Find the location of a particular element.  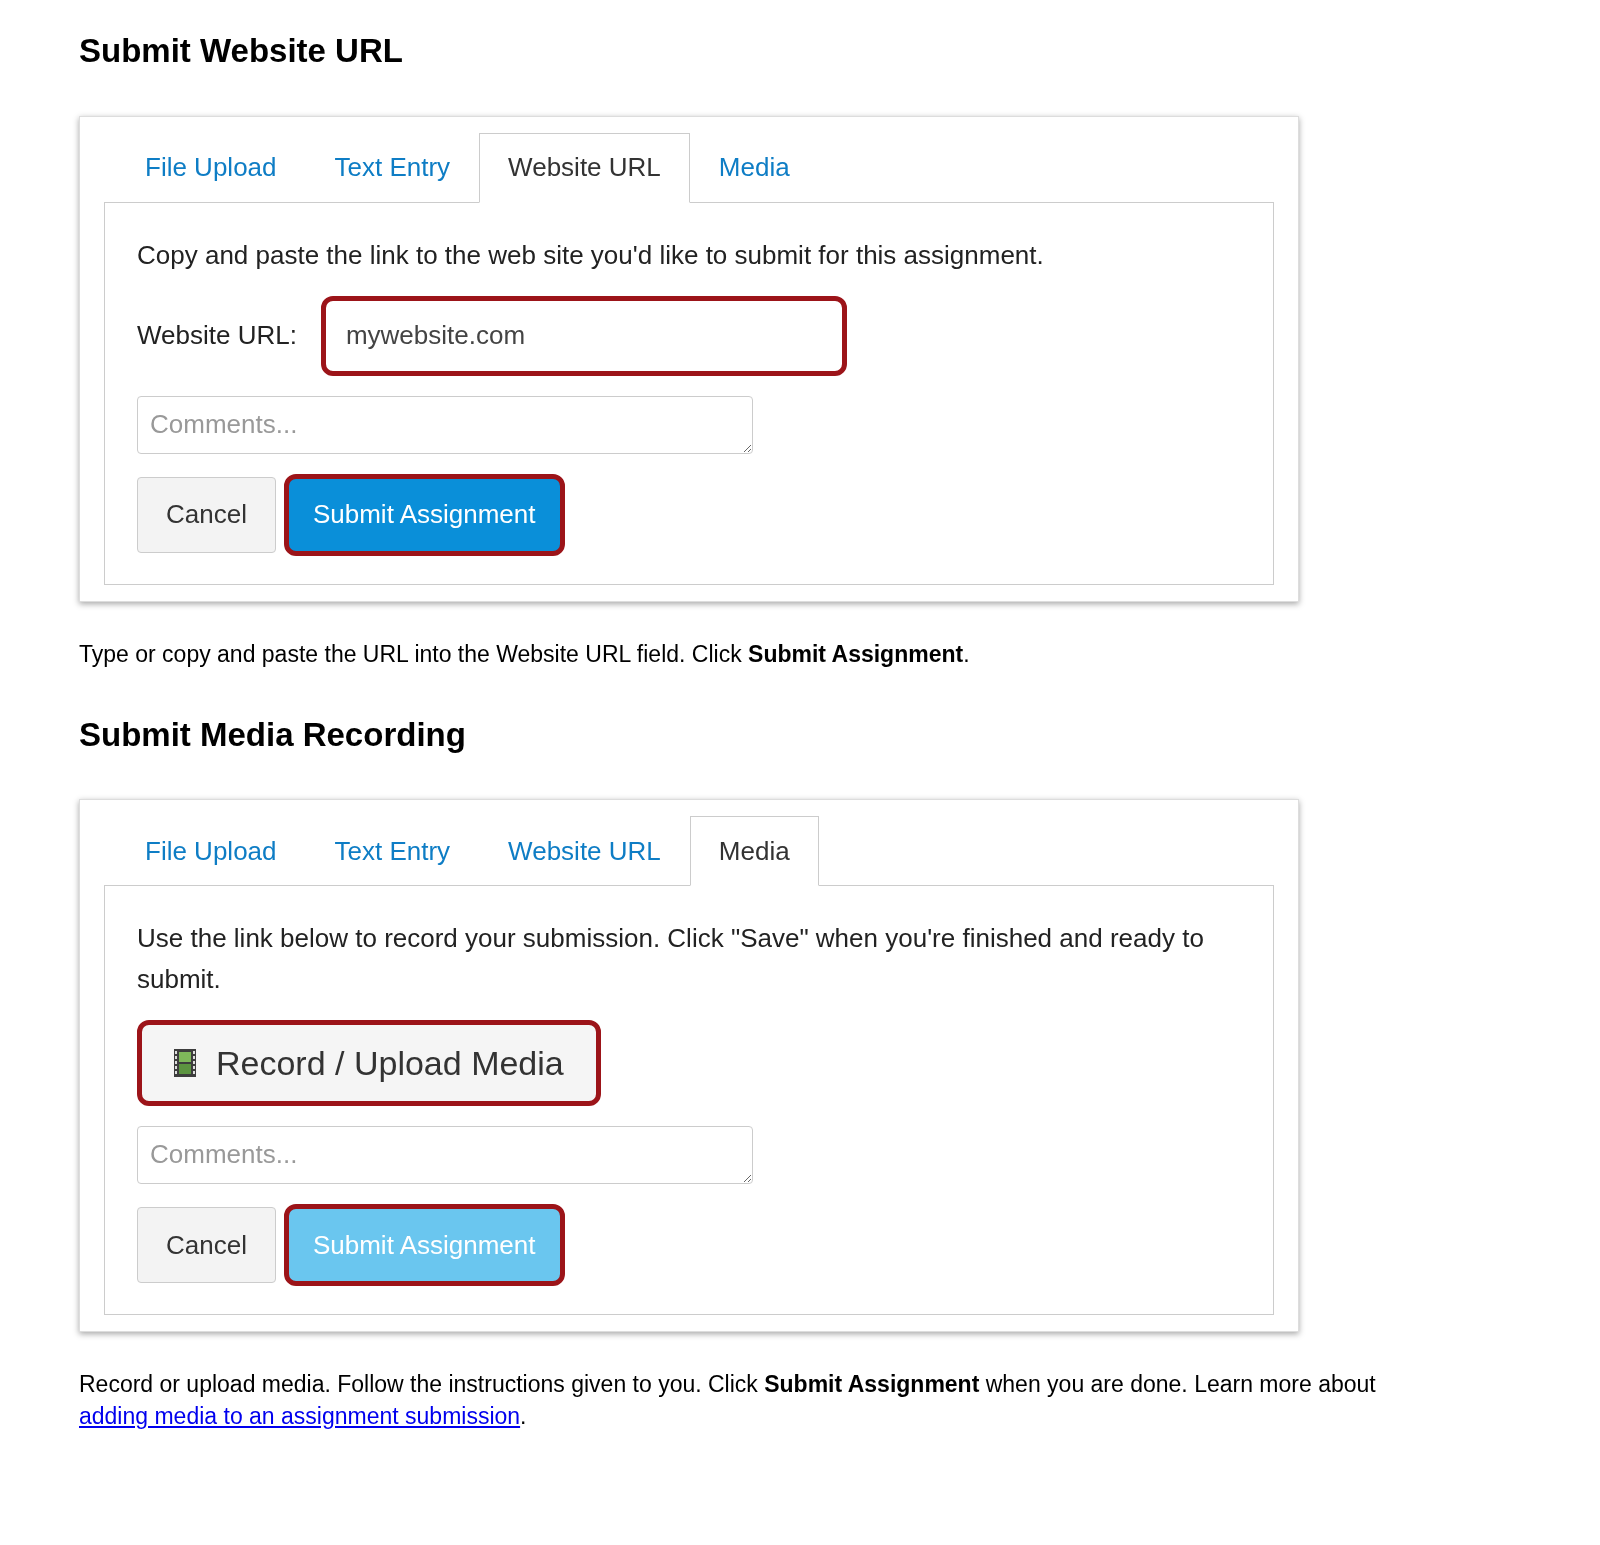

instruction-text: Copy and paste the link to the web site you'd like to submit for this assignment. is located at coordinates (591, 255).